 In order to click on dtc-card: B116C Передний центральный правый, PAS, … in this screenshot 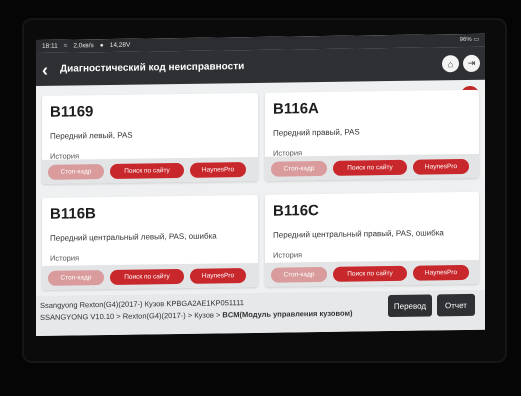, I will do `click(372, 239)`.